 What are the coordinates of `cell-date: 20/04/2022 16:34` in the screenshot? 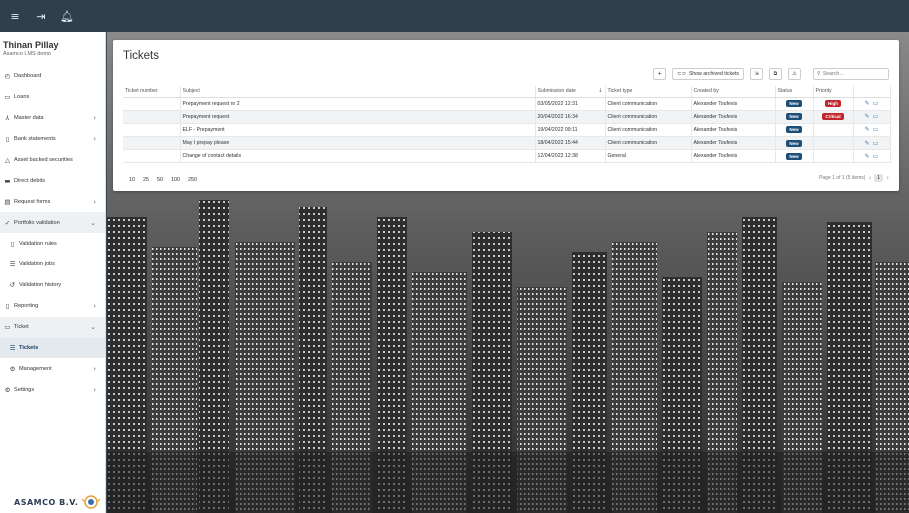 It's located at (570, 117).